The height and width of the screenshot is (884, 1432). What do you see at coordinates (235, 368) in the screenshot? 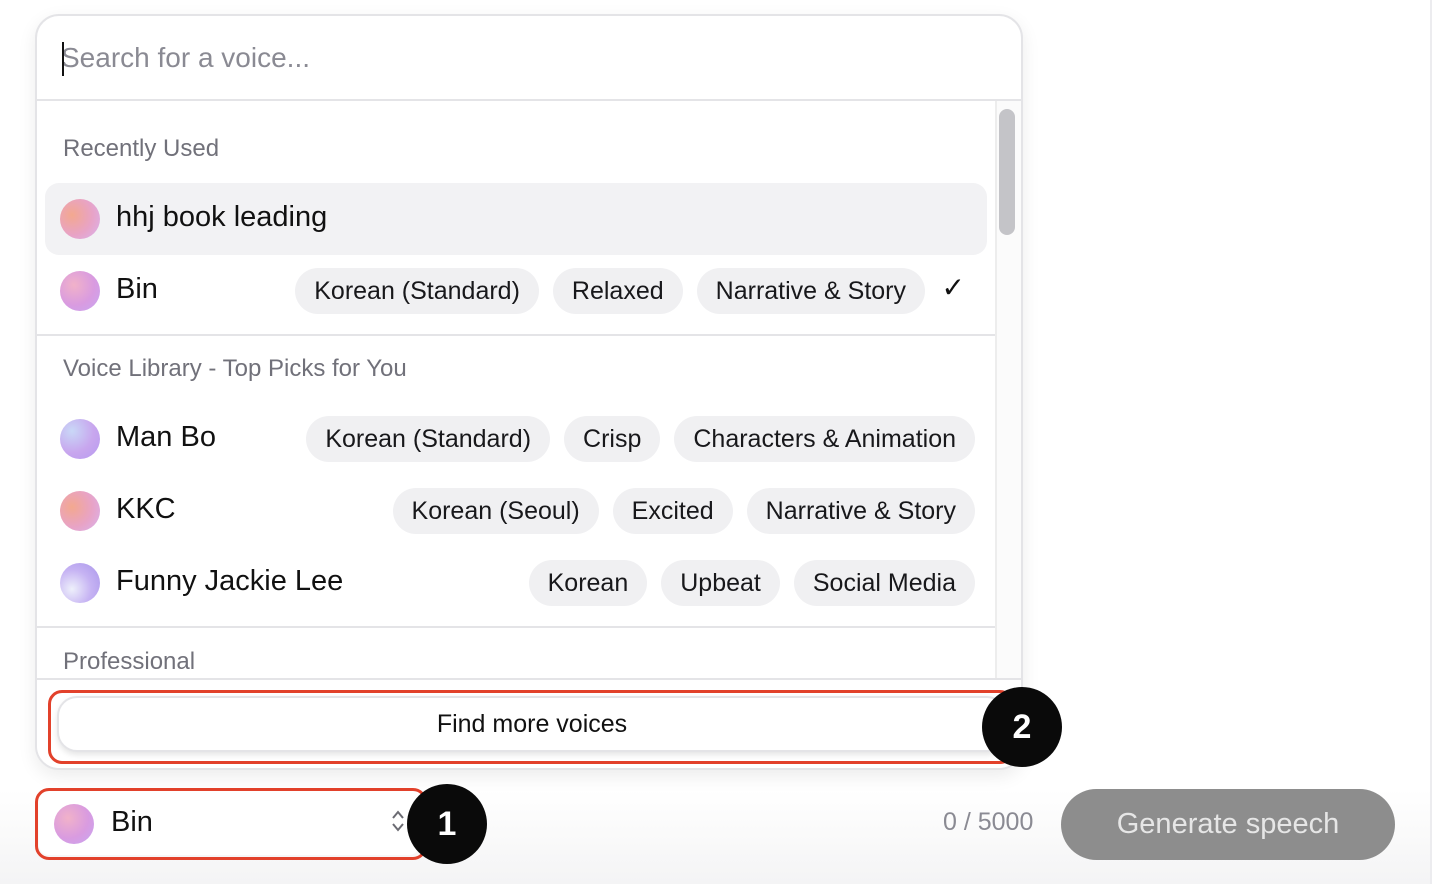
I see `section-title-voice-library: Voice Library - Top Picks for You` at bounding box center [235, 368].